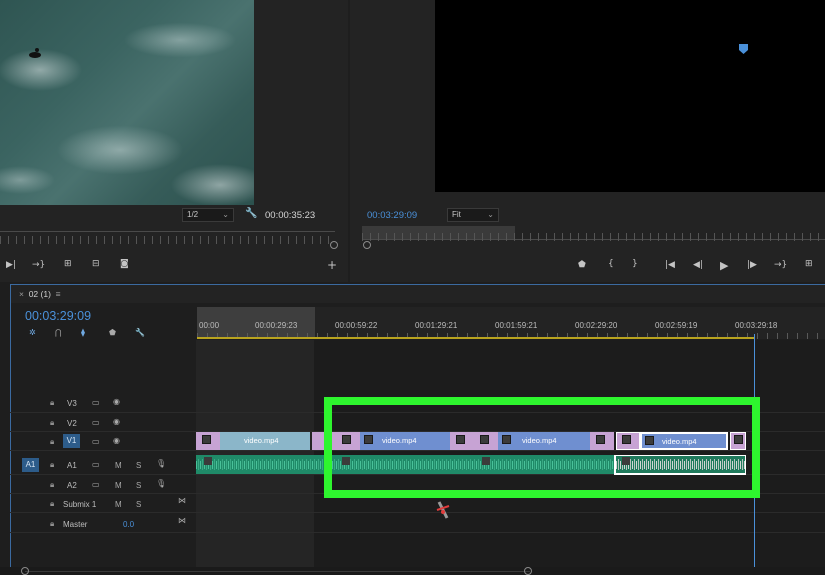 This screenshot has height=575, width=825. Describe the element at coordinates (72, 403) in the screenshot. I see `track-name-v3: V3` at that location.